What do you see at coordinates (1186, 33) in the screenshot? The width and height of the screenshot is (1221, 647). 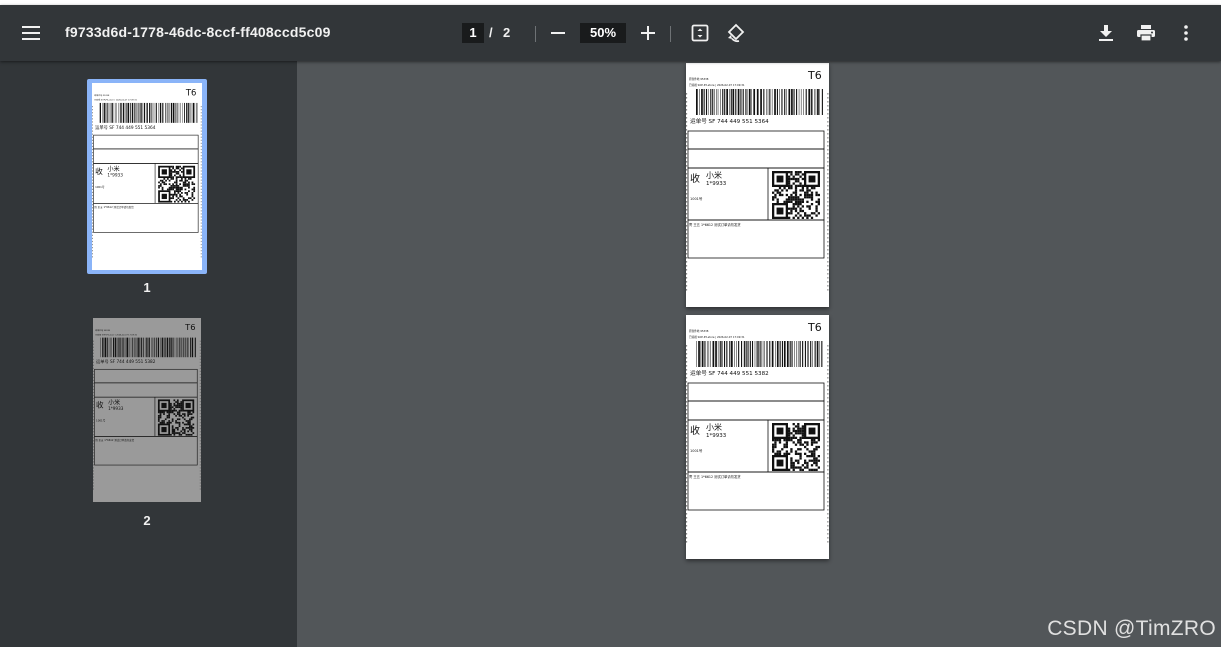 I see `more-icon` at bounding box center [1186, 33].